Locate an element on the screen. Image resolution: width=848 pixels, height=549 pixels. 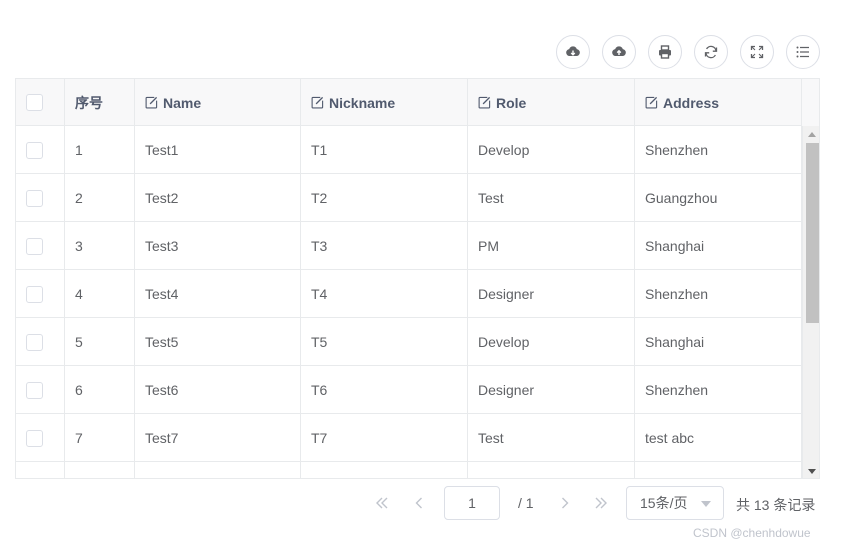
header-seq: 序号 is located at coordinates (100, 102).